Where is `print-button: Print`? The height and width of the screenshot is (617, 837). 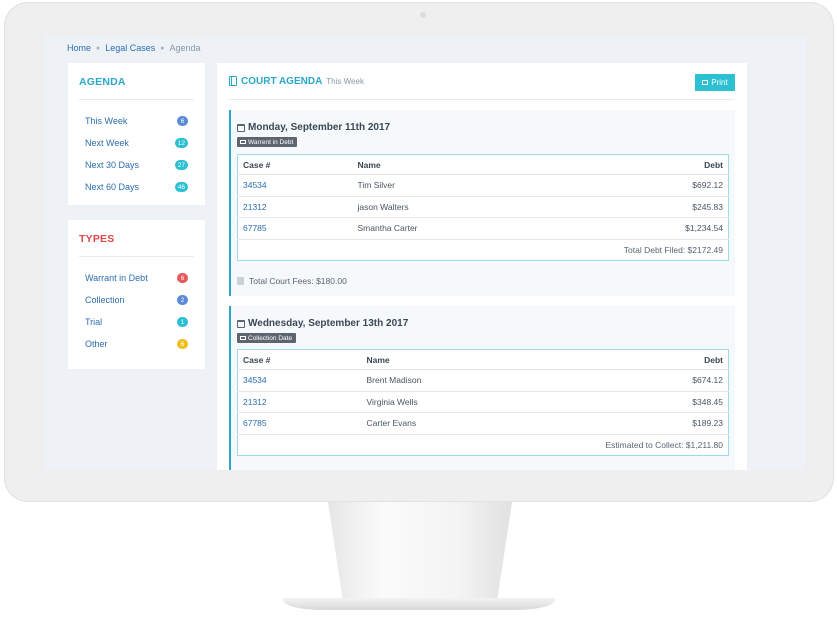 print-button: Print is located at coordinates (715, 82).